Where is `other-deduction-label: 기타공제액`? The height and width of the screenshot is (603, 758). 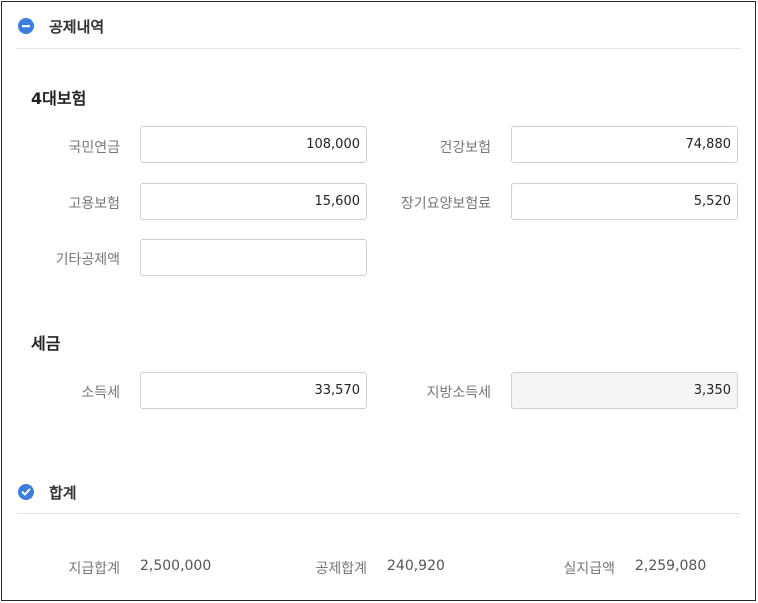
other-deduction-label: 기타공제액 is located at coordinates (87, 260).